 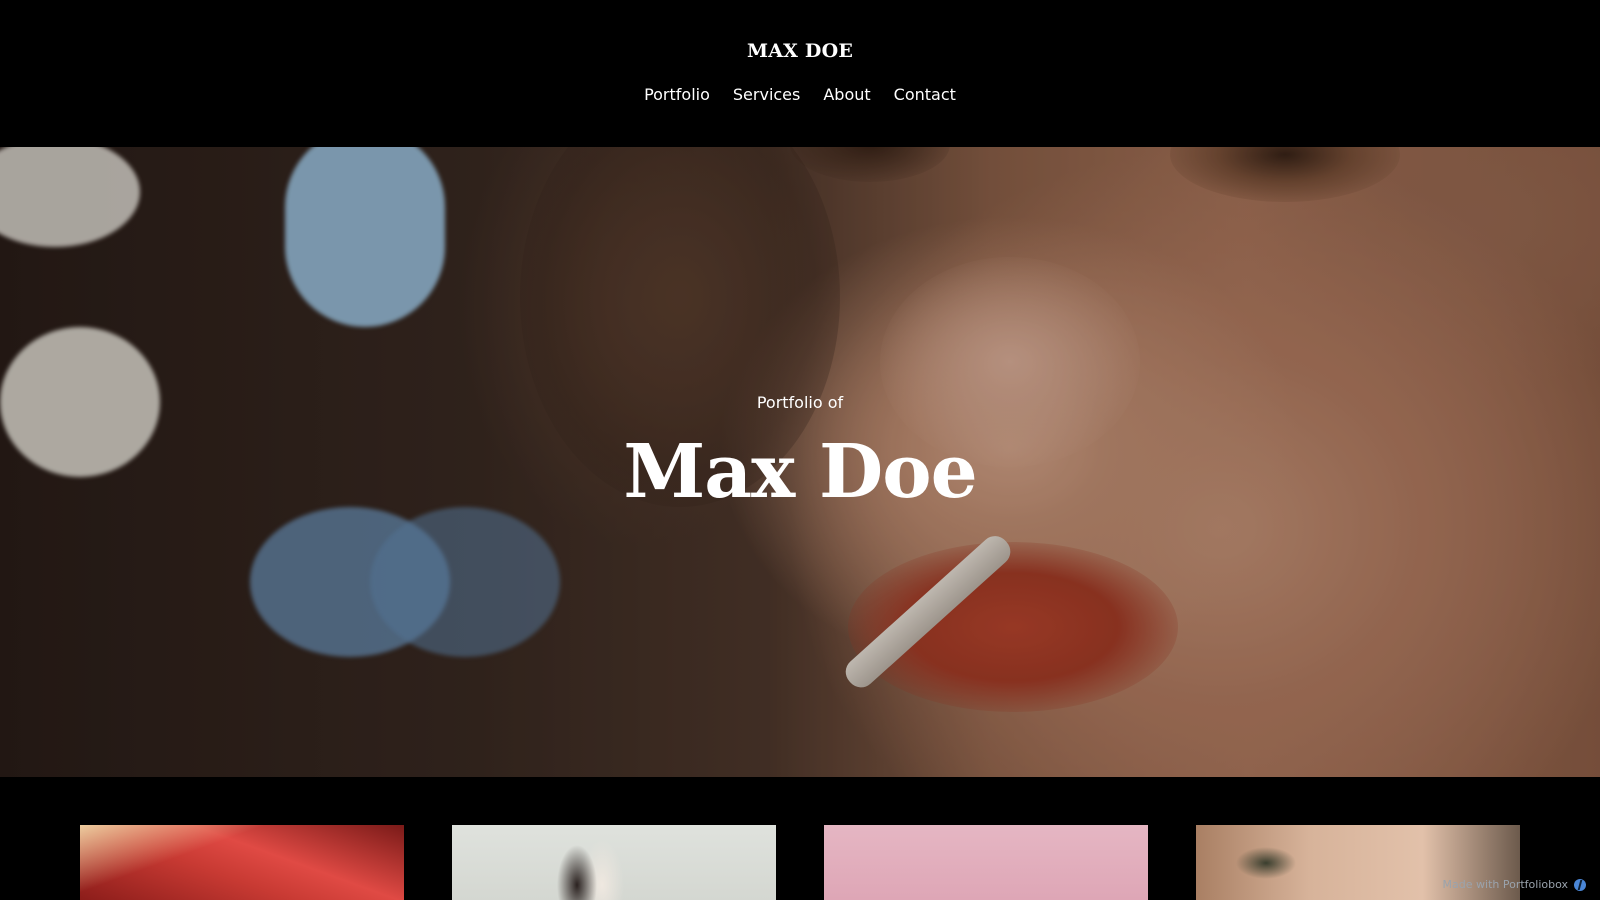 I want to click on portfolio-gallery, so click(x=800, y=862).